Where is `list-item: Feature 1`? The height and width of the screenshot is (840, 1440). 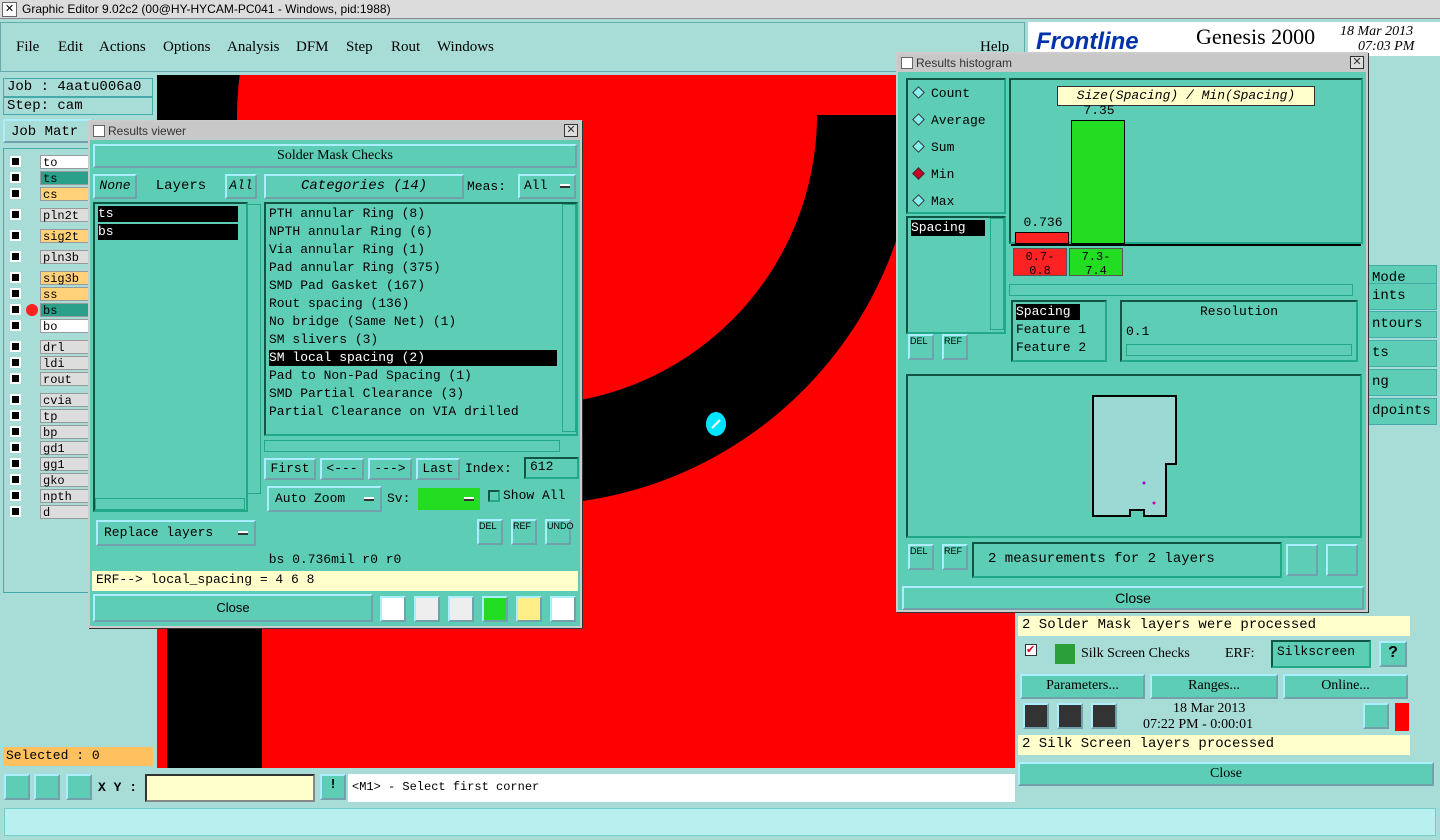
list-item: Feature 1 is located at coordinates (1051, 330).